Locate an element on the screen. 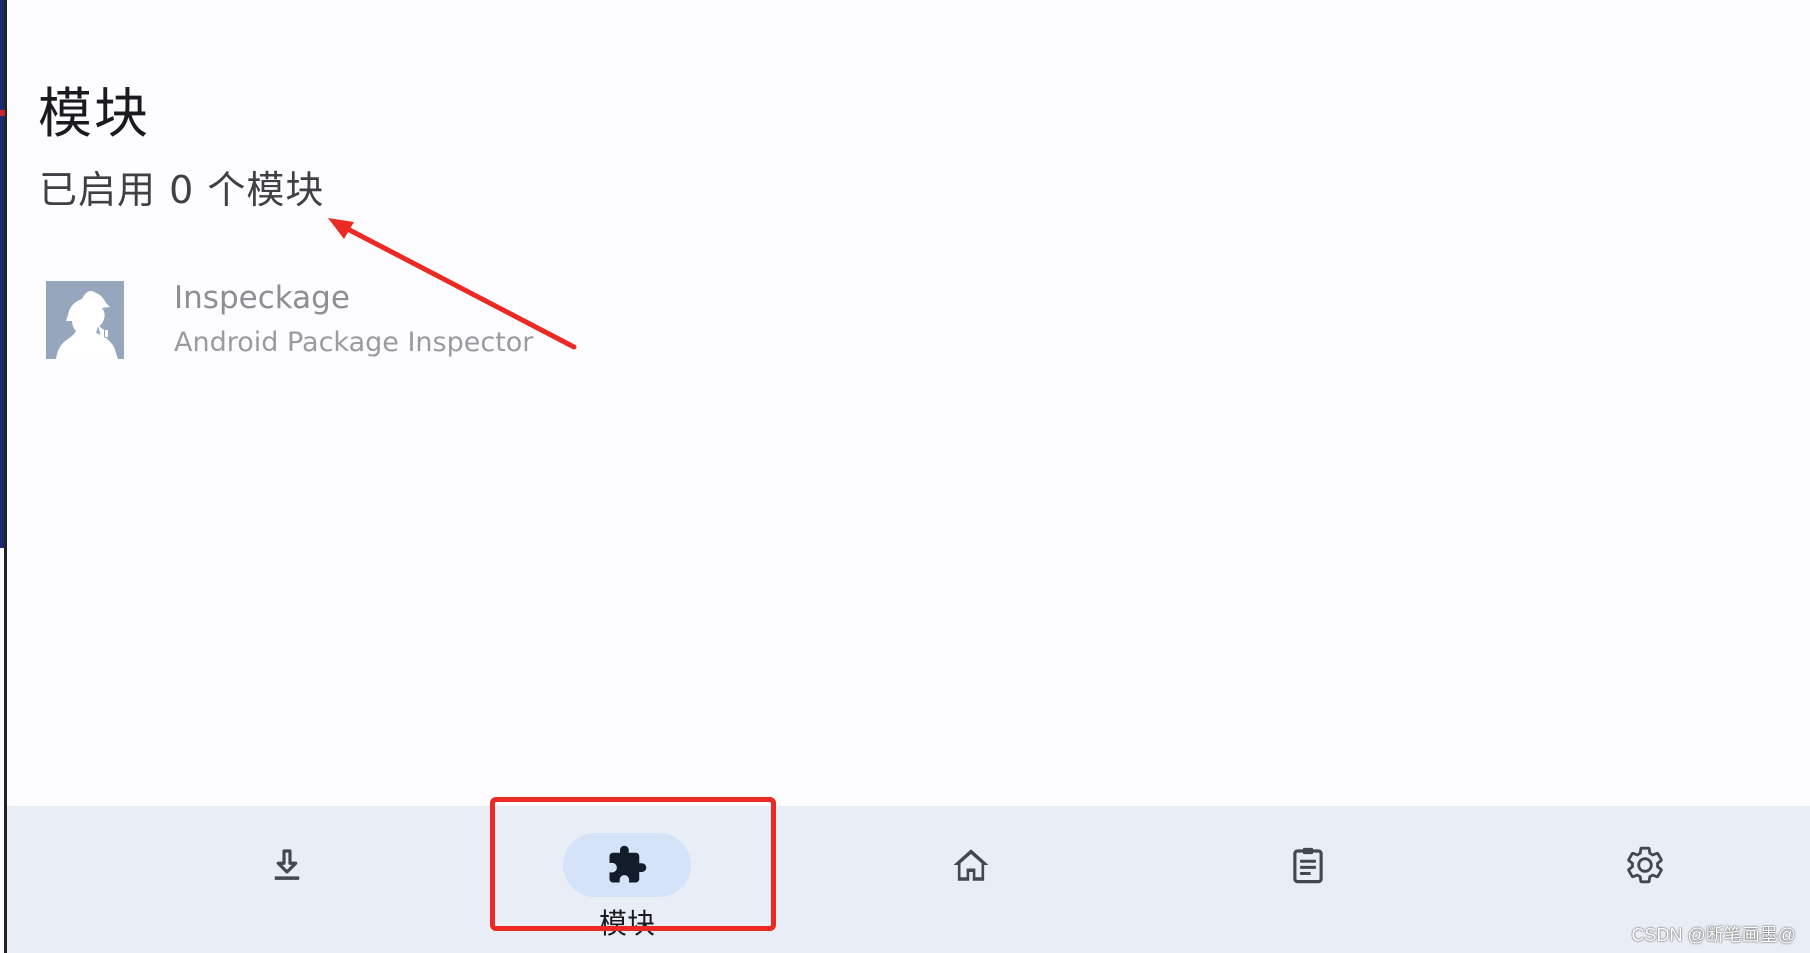  clipboard-icon is located at coordinates (1308, 865).